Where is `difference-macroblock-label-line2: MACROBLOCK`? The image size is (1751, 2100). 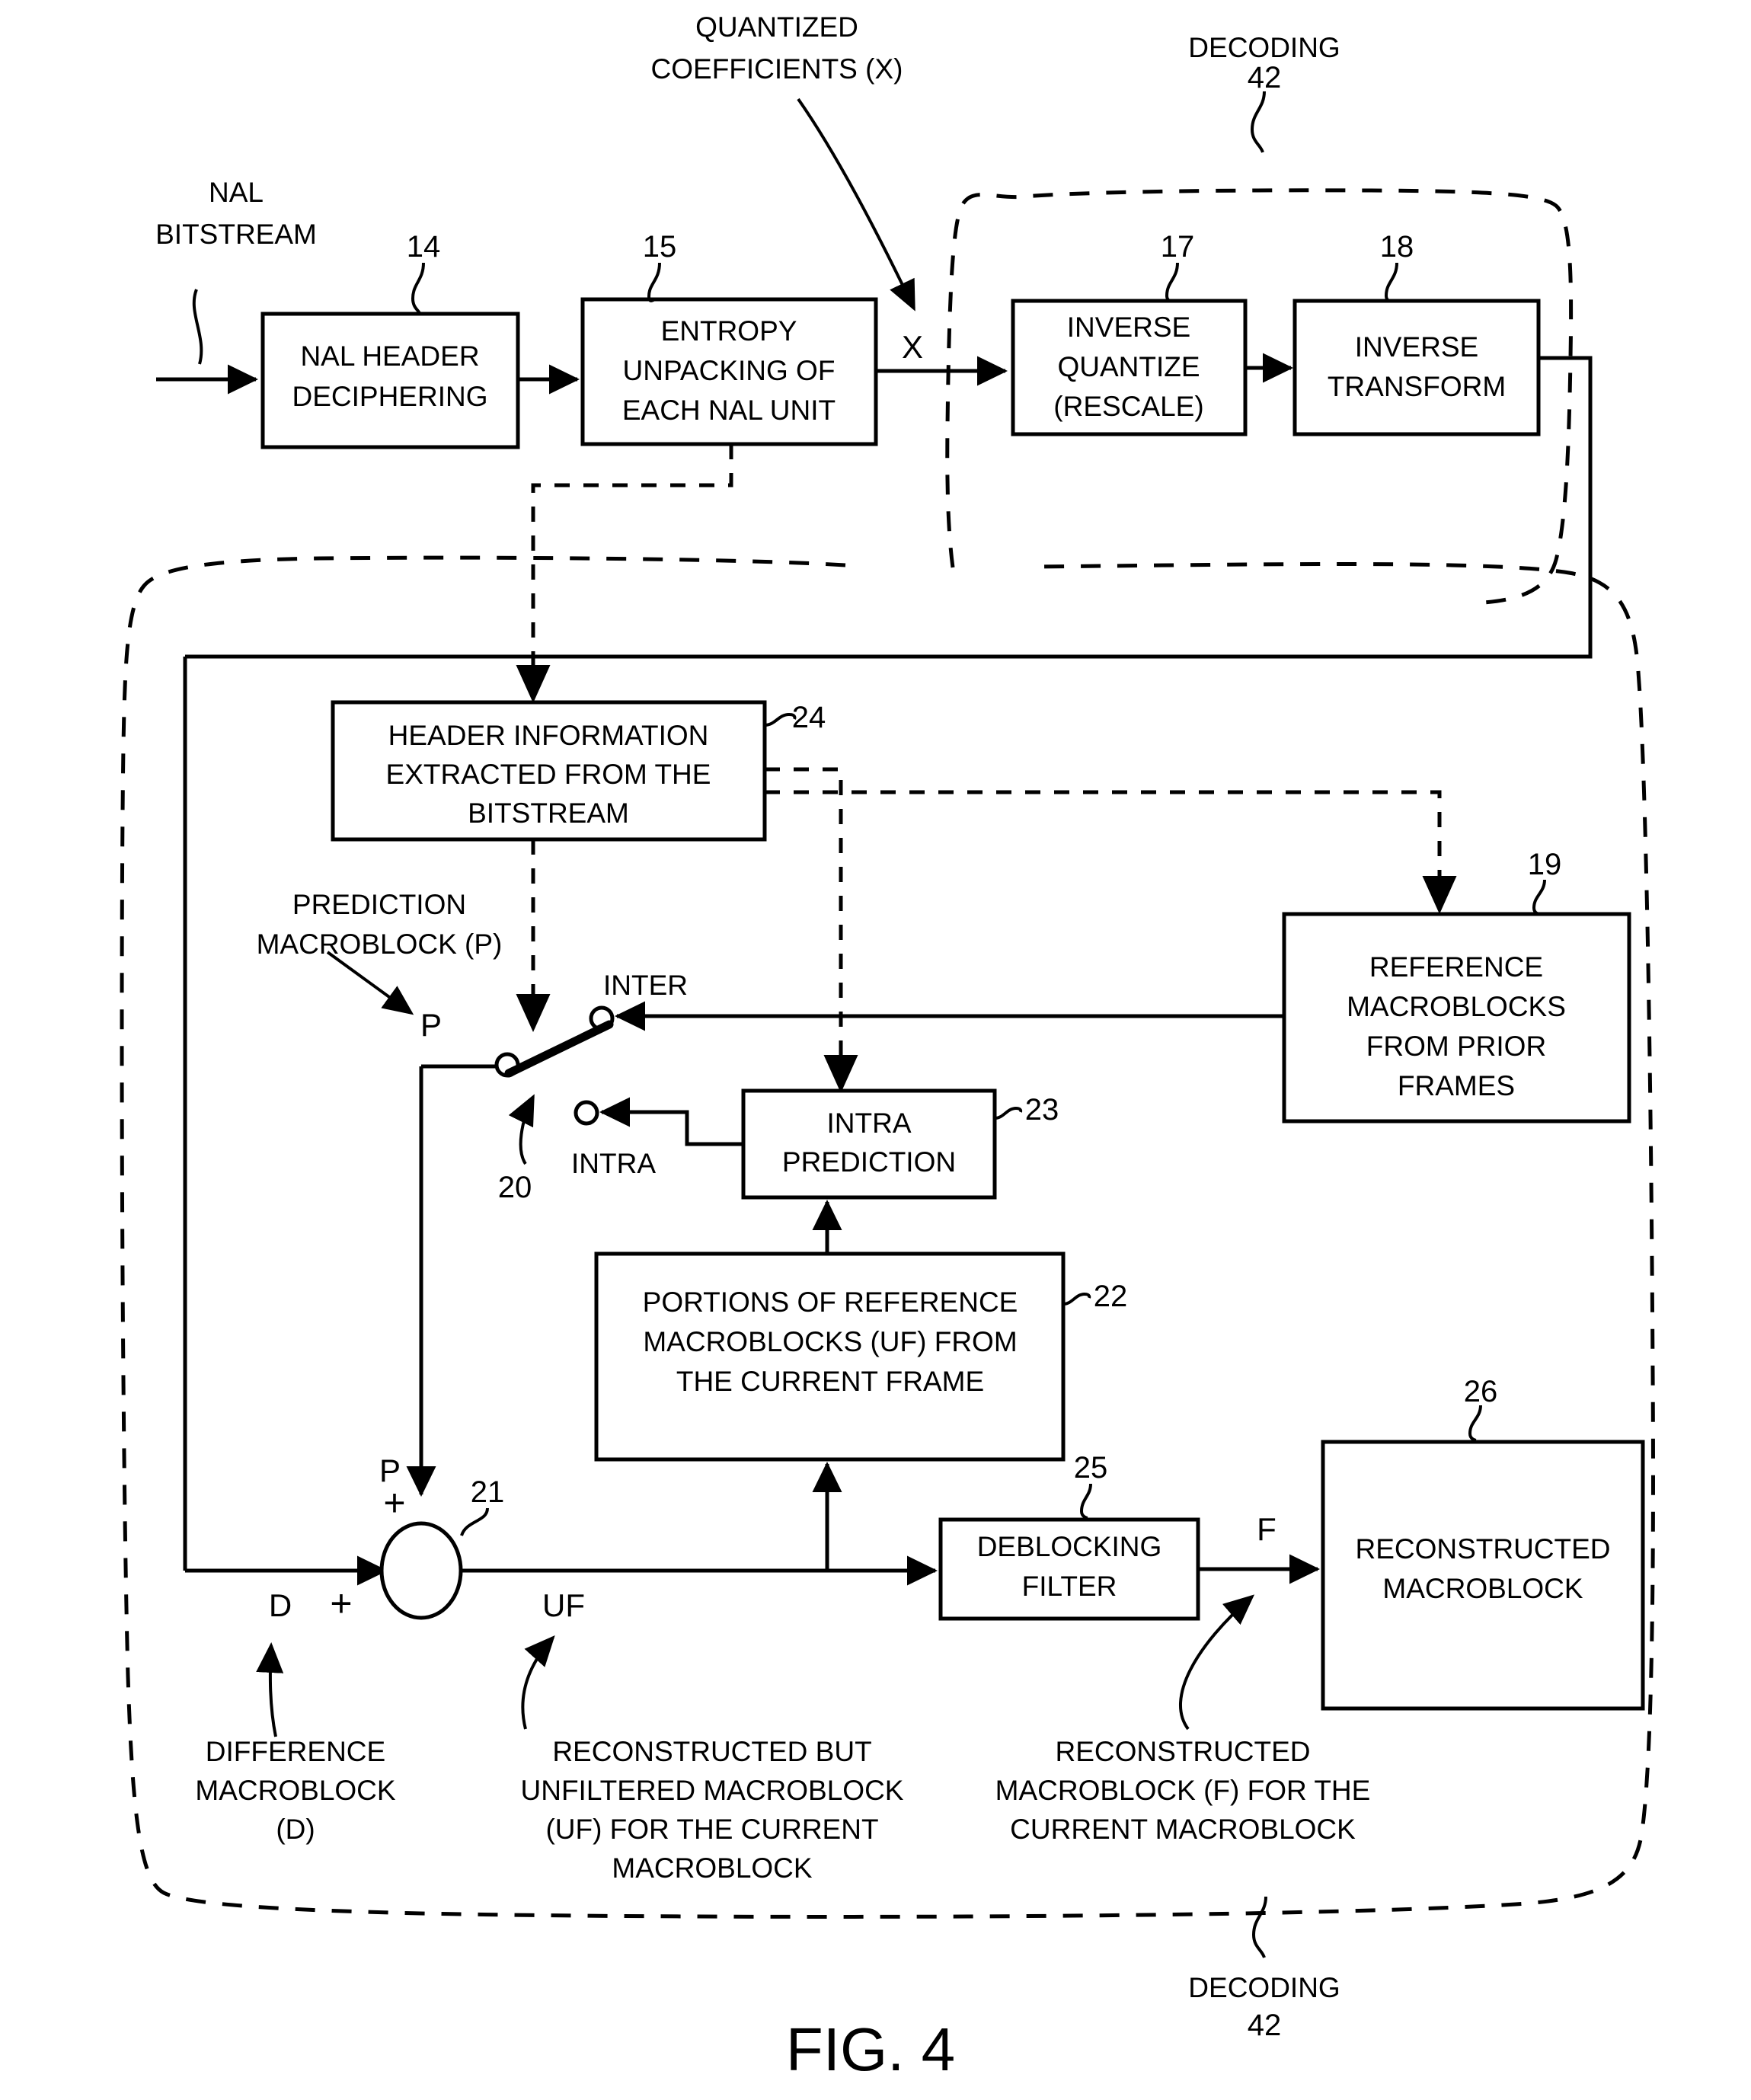 difference-macroblock-label-line2: MACROBLOCK is located at coordinates (295, 1790).